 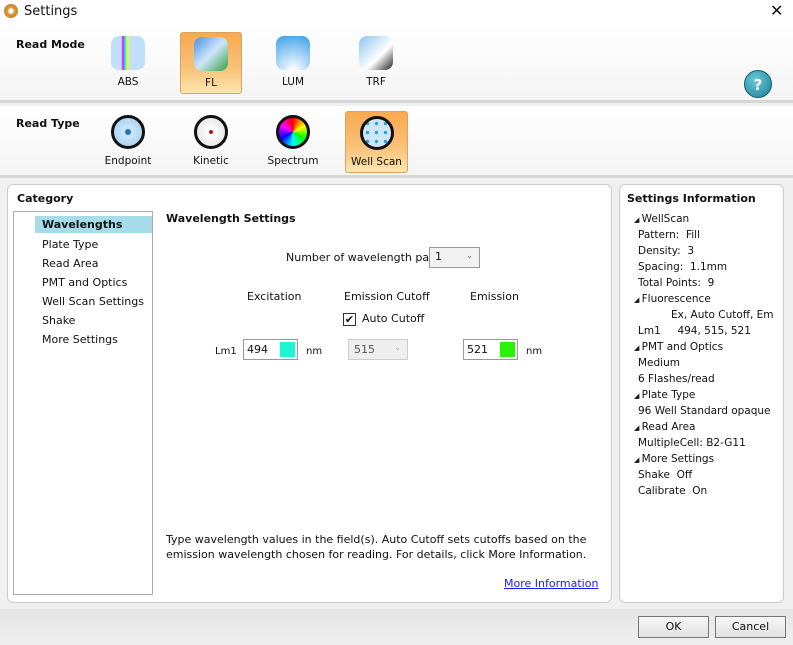 What do you see at coordinates (128, 82) in the screenshot?
I see `label: ABS` at bounding box center [128, 82].